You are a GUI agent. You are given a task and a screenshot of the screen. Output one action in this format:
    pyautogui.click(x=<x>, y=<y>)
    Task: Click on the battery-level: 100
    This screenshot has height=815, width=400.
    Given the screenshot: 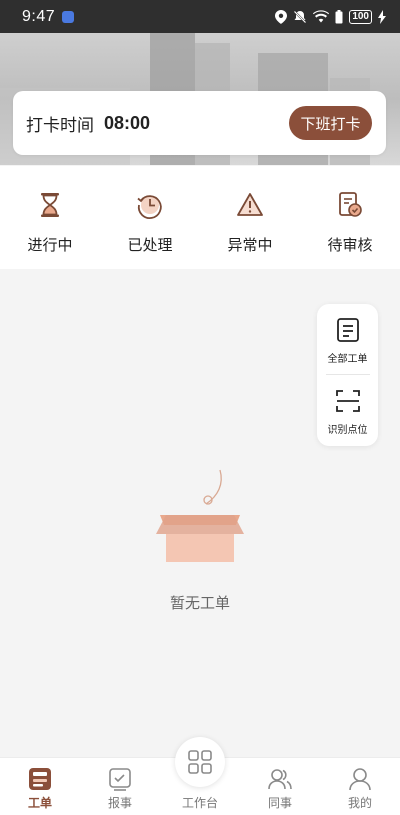 What is the action you would take?
    pyautogui.click(x=360, y=16)
    